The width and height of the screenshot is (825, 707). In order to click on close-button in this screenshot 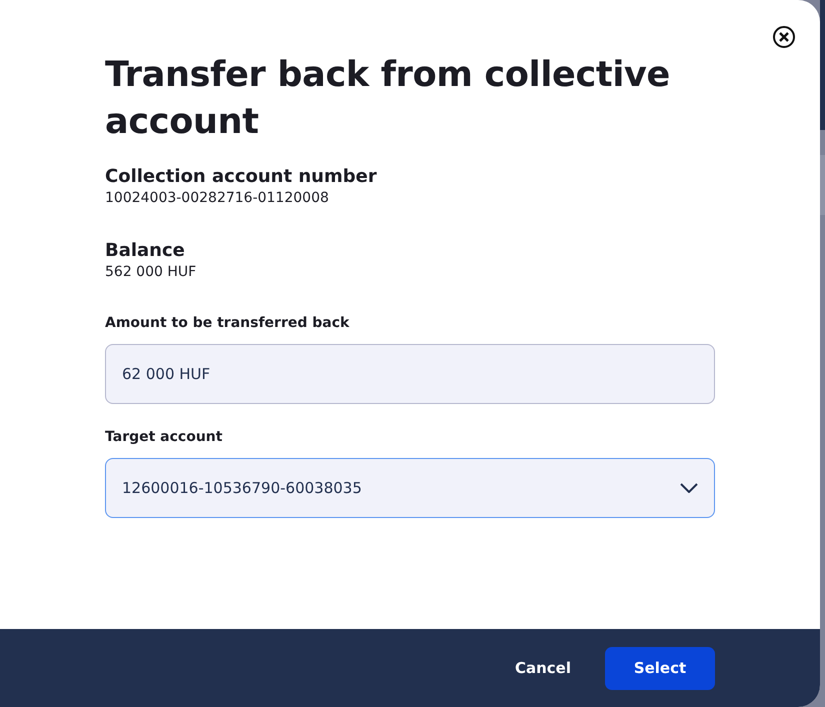, I will do `click(784, 37)`.